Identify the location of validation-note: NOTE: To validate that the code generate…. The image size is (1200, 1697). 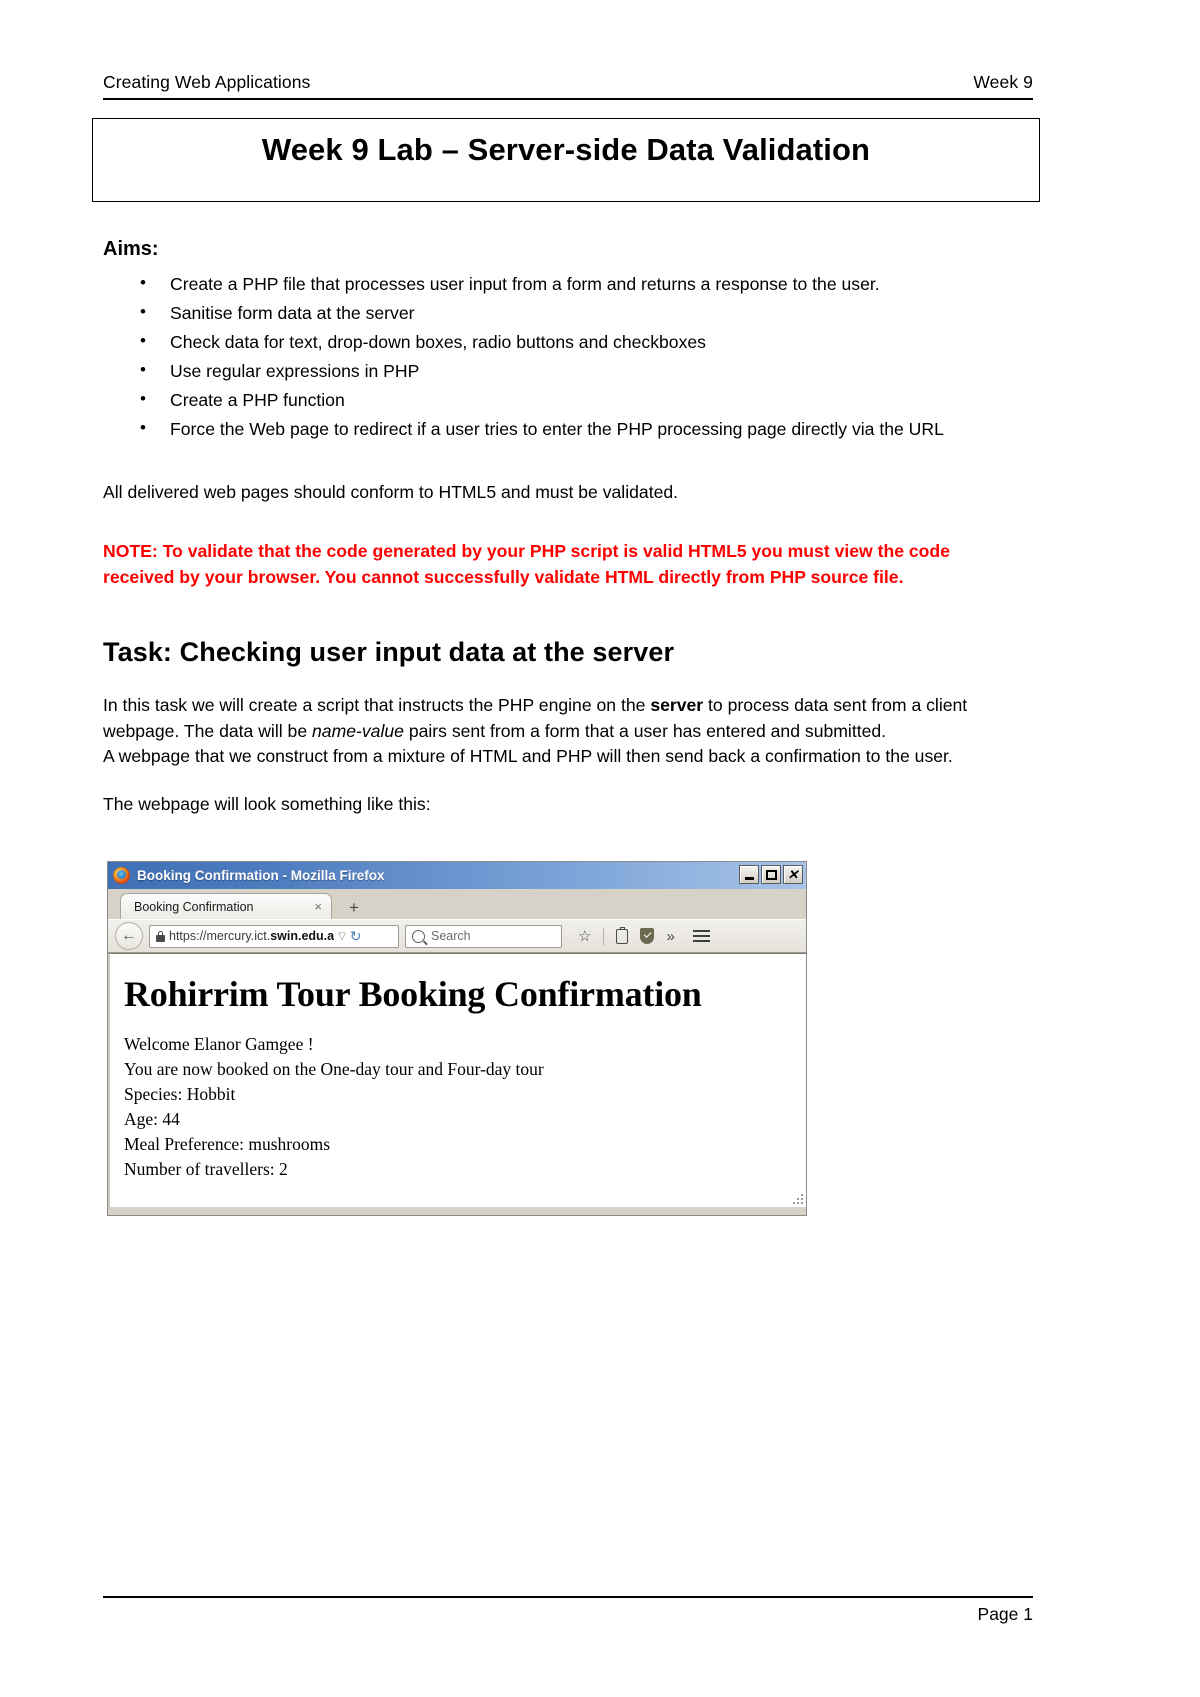
(526, 564).